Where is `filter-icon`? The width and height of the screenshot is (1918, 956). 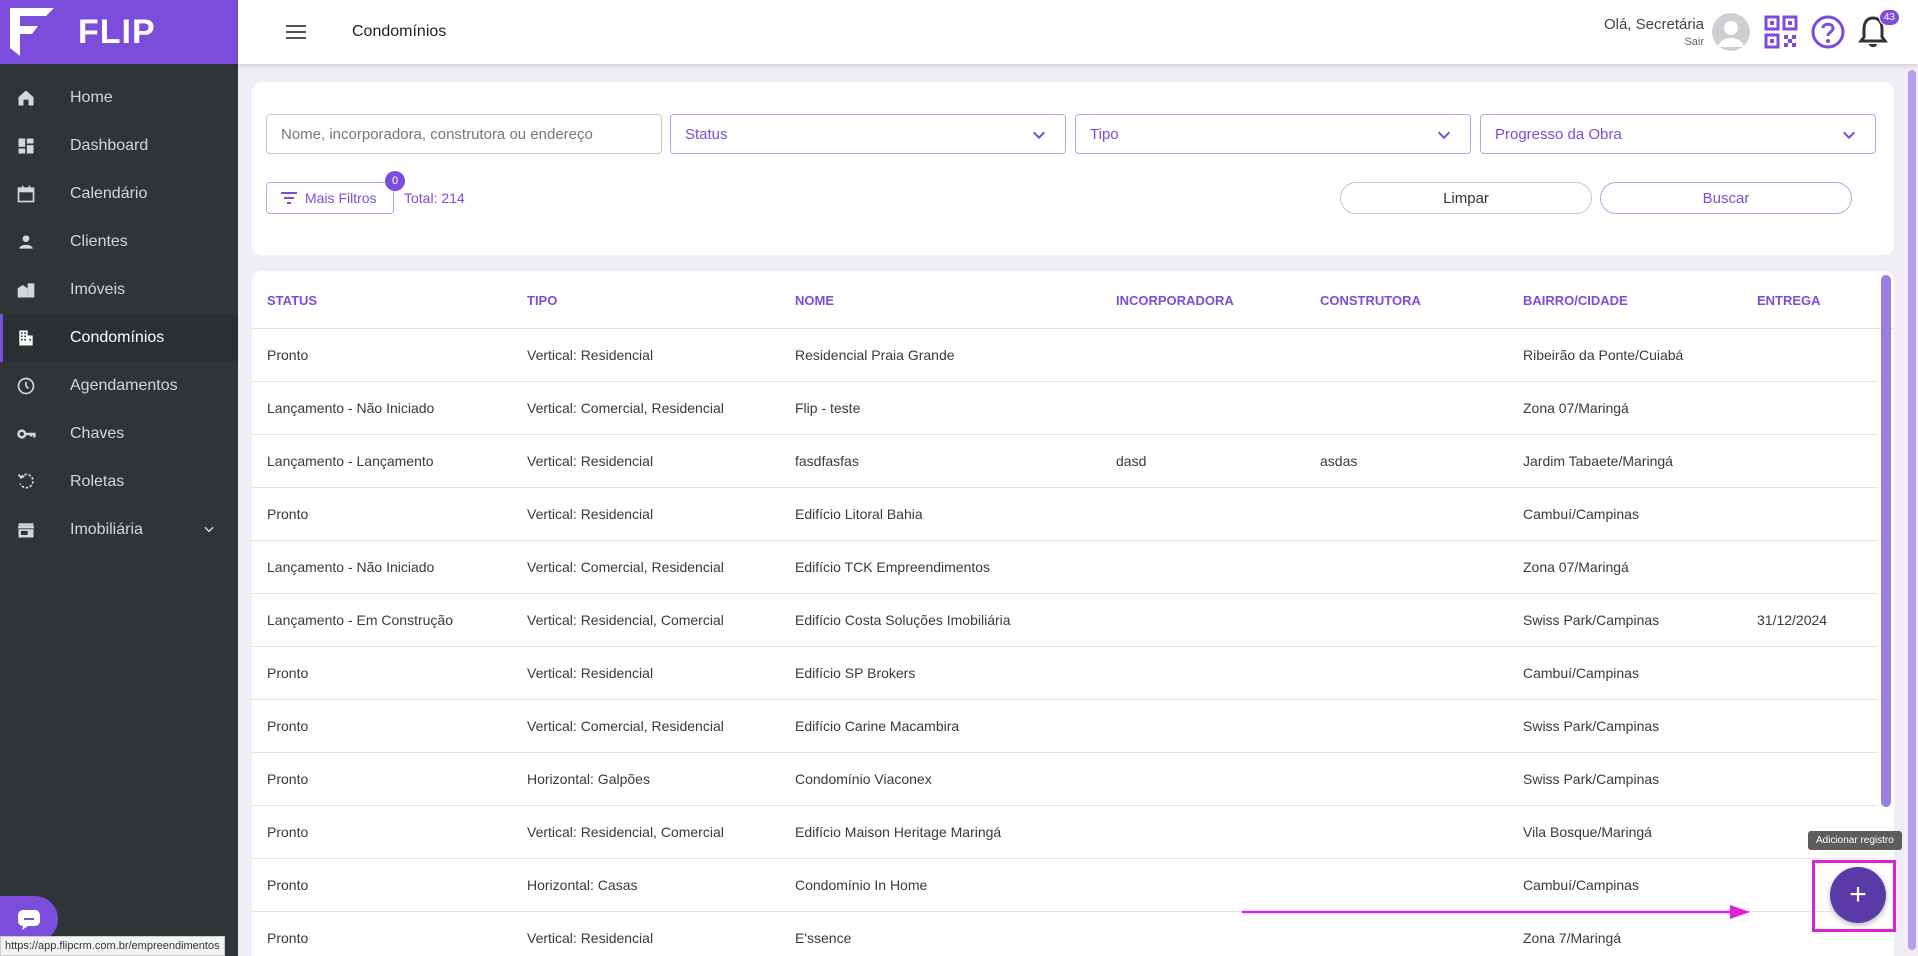 filter-icon is located at coordinates (289, 198).